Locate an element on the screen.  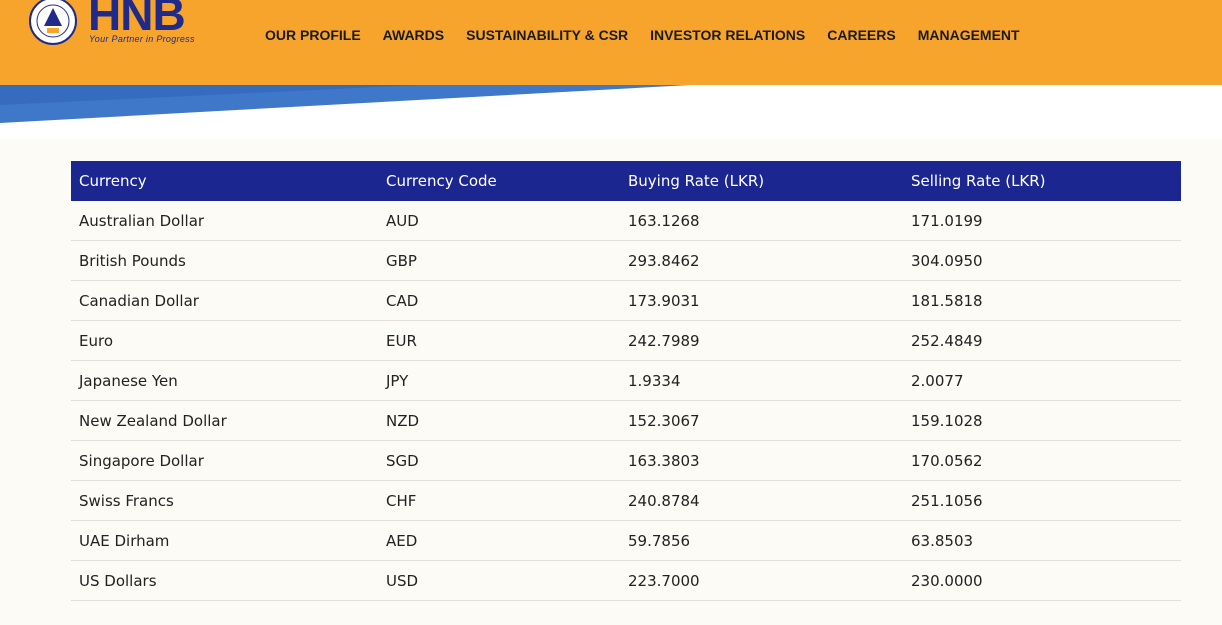
buying-rate: 59.7856 is located at coordinates (761, 540).